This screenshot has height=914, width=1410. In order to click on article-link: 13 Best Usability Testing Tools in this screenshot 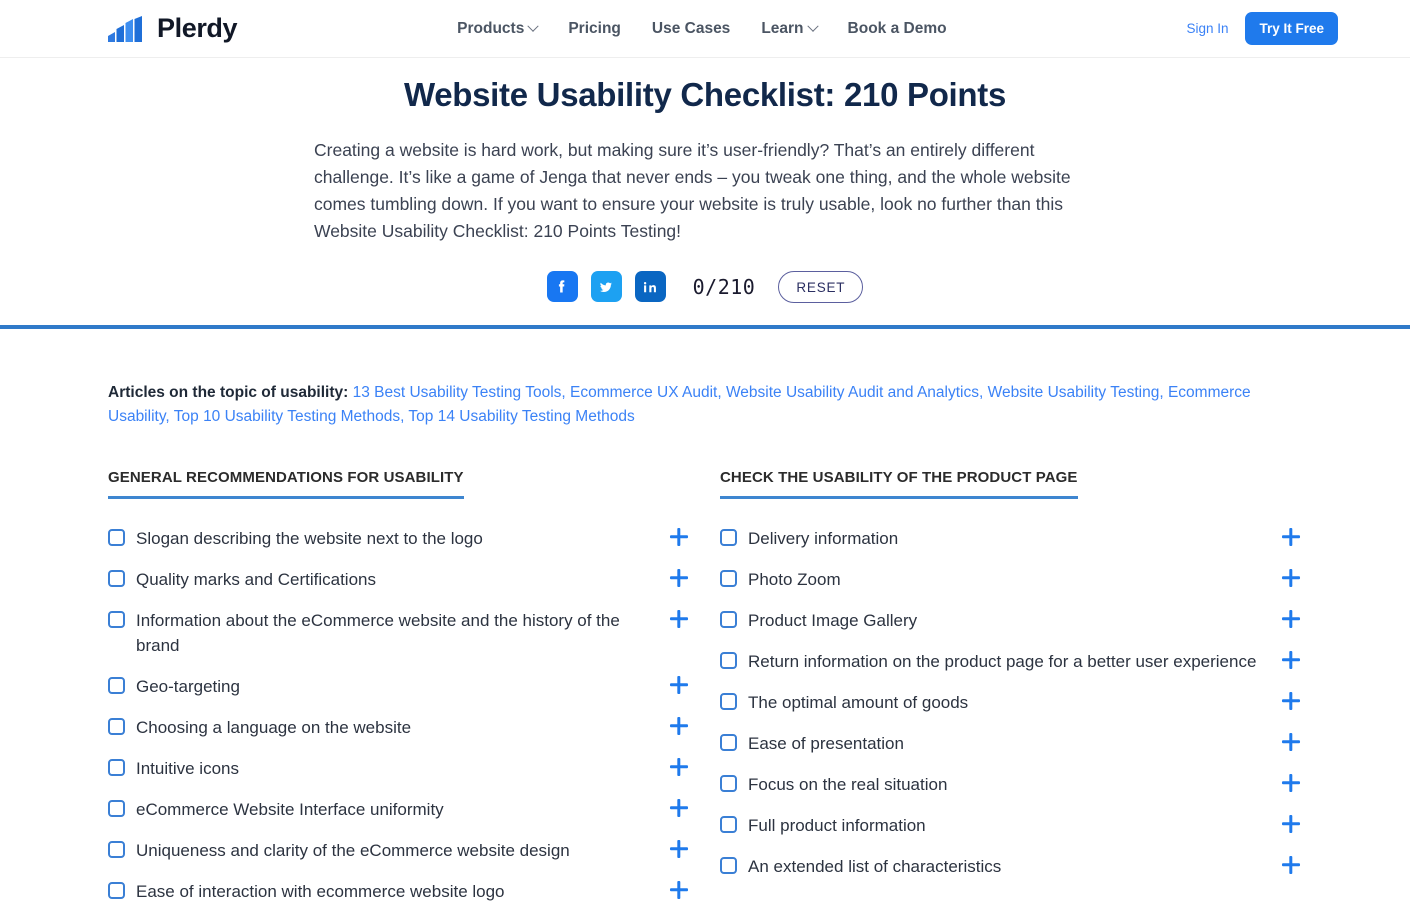, I will do `click(457, 392)`.